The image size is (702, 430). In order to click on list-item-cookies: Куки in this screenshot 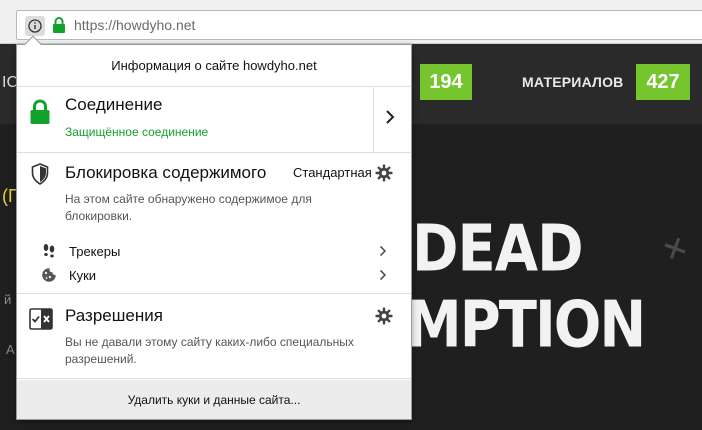, I will do `click(214, 276)`.